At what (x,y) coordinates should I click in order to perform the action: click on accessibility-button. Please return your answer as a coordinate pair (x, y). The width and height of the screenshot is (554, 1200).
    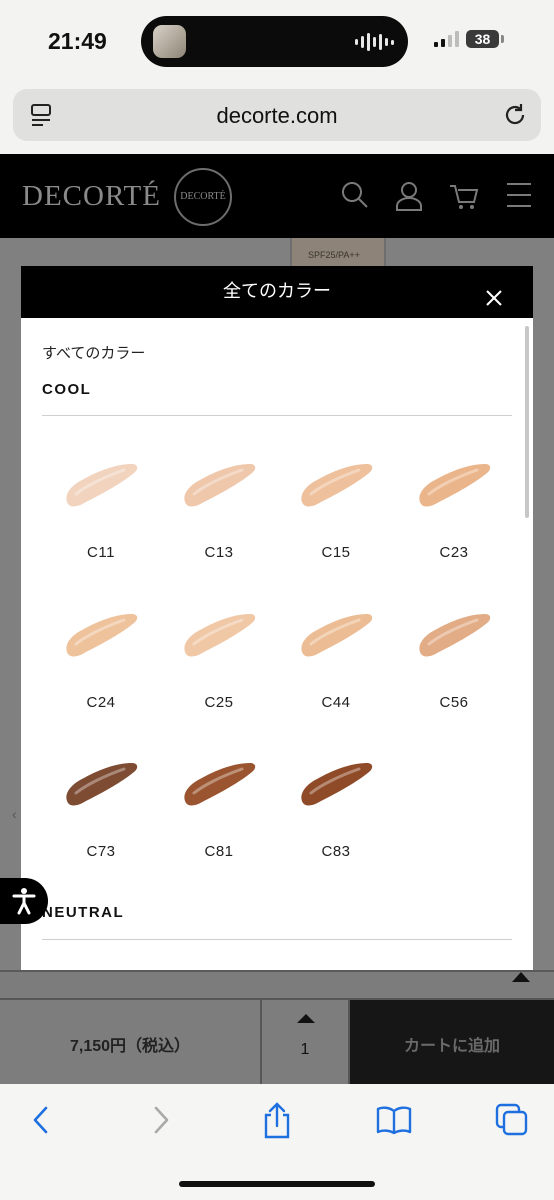
    Looking at the image, I should click on (24, 901).